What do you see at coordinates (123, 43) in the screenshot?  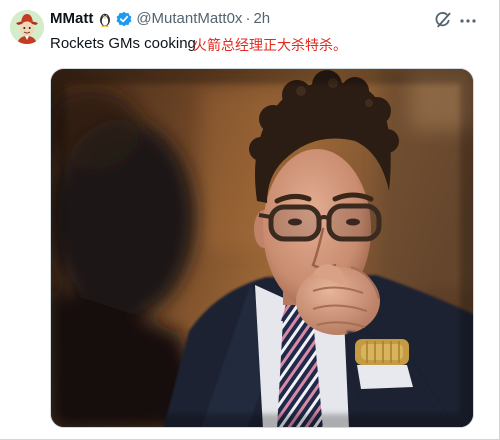 I see `post-text: Rockets GMs cooking` at bounding box center [123, 43].